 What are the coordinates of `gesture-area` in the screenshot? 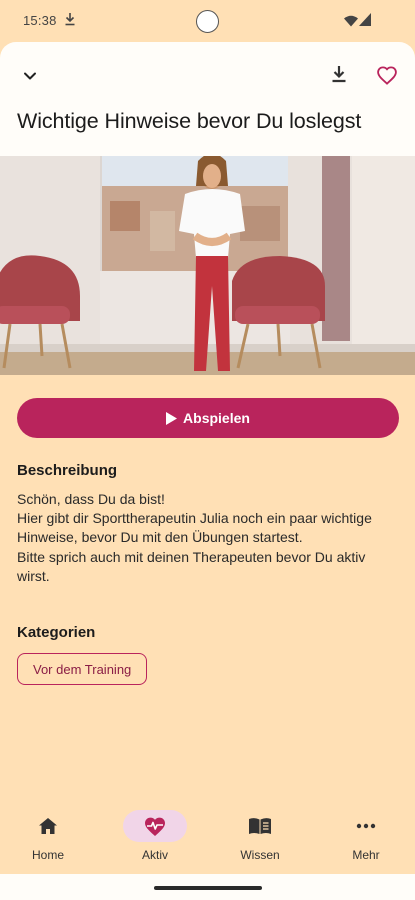 It's located at (207, 887).